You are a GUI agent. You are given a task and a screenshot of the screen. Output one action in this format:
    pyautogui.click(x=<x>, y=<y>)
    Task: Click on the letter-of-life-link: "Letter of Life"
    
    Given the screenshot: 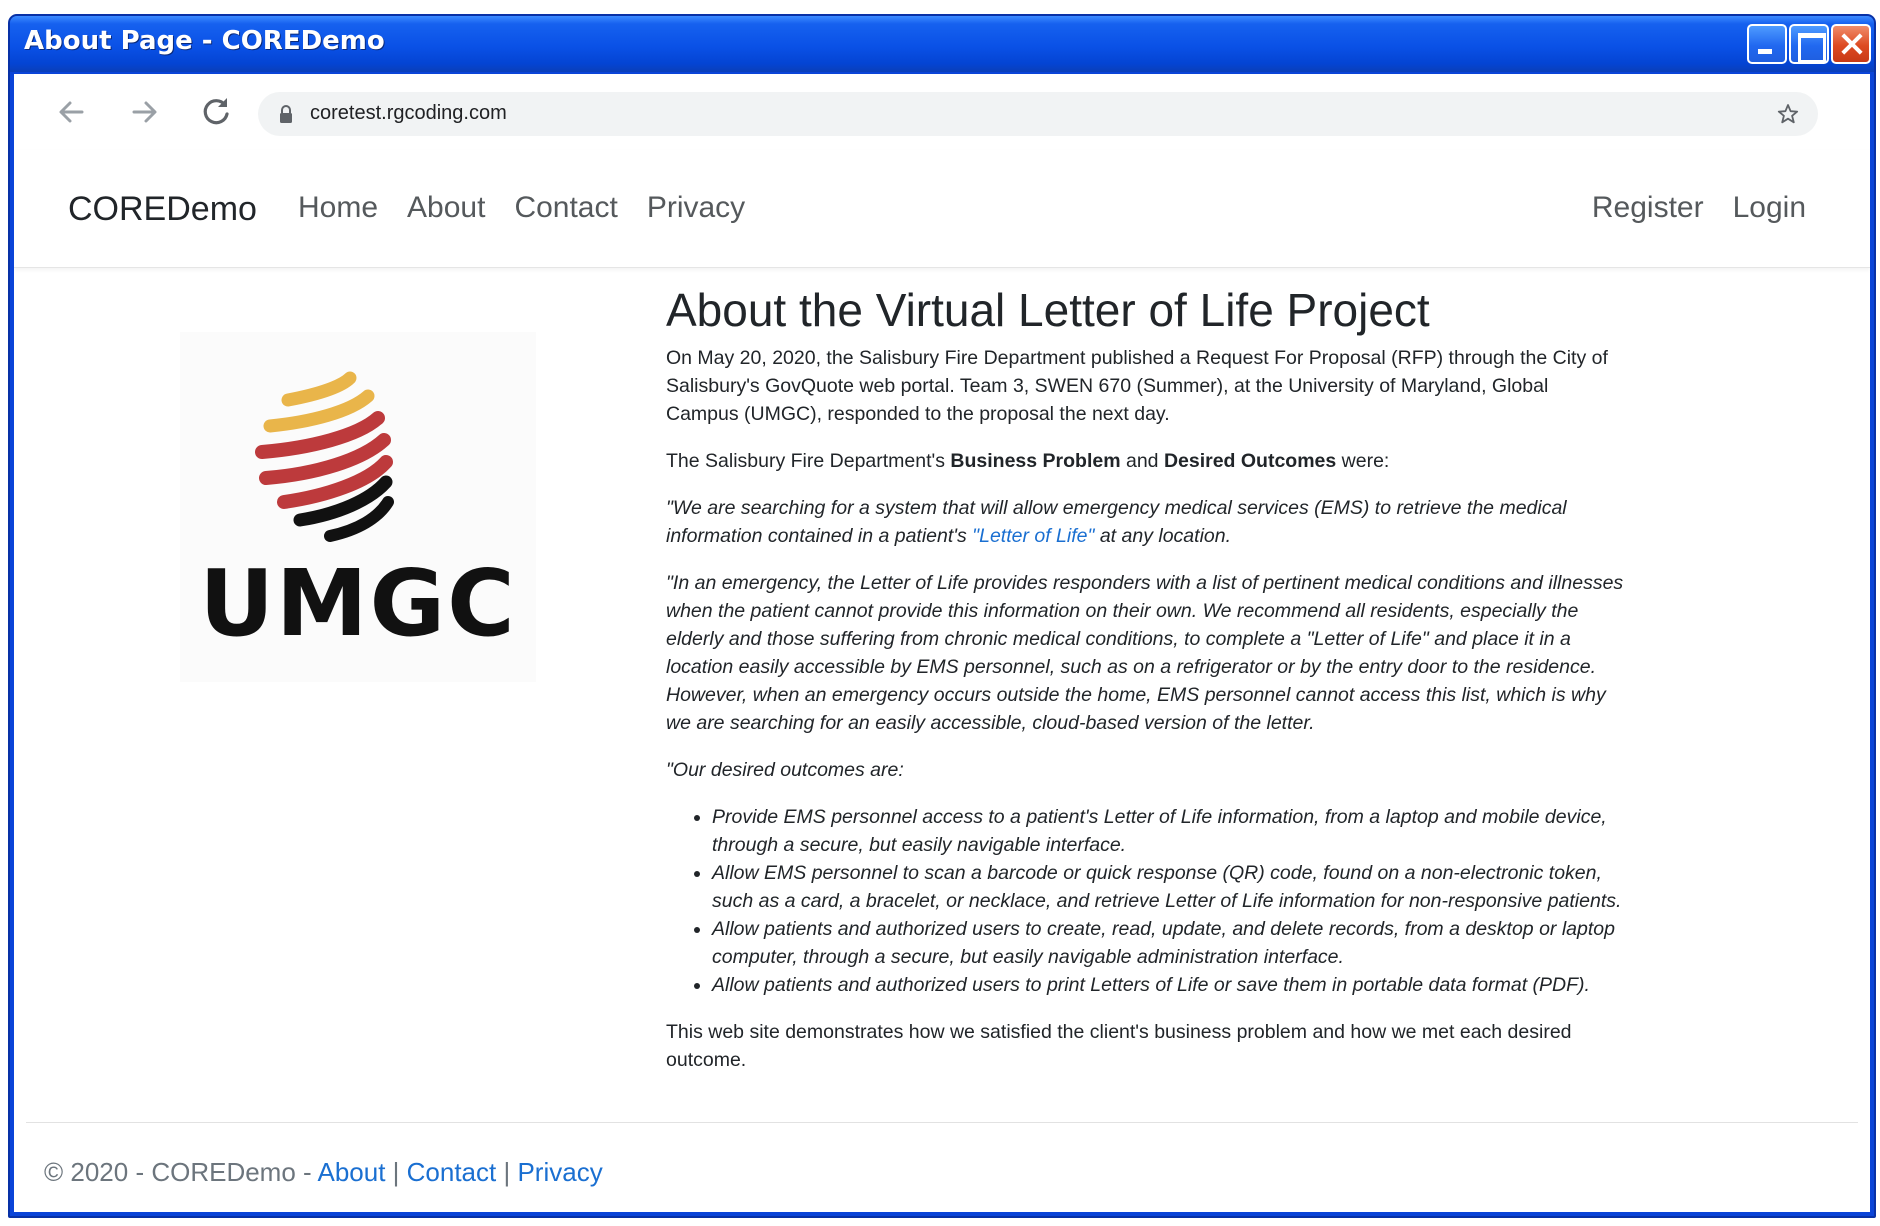 What is the action you would take?
    pyautogui.click(x=1033, y=536)
    